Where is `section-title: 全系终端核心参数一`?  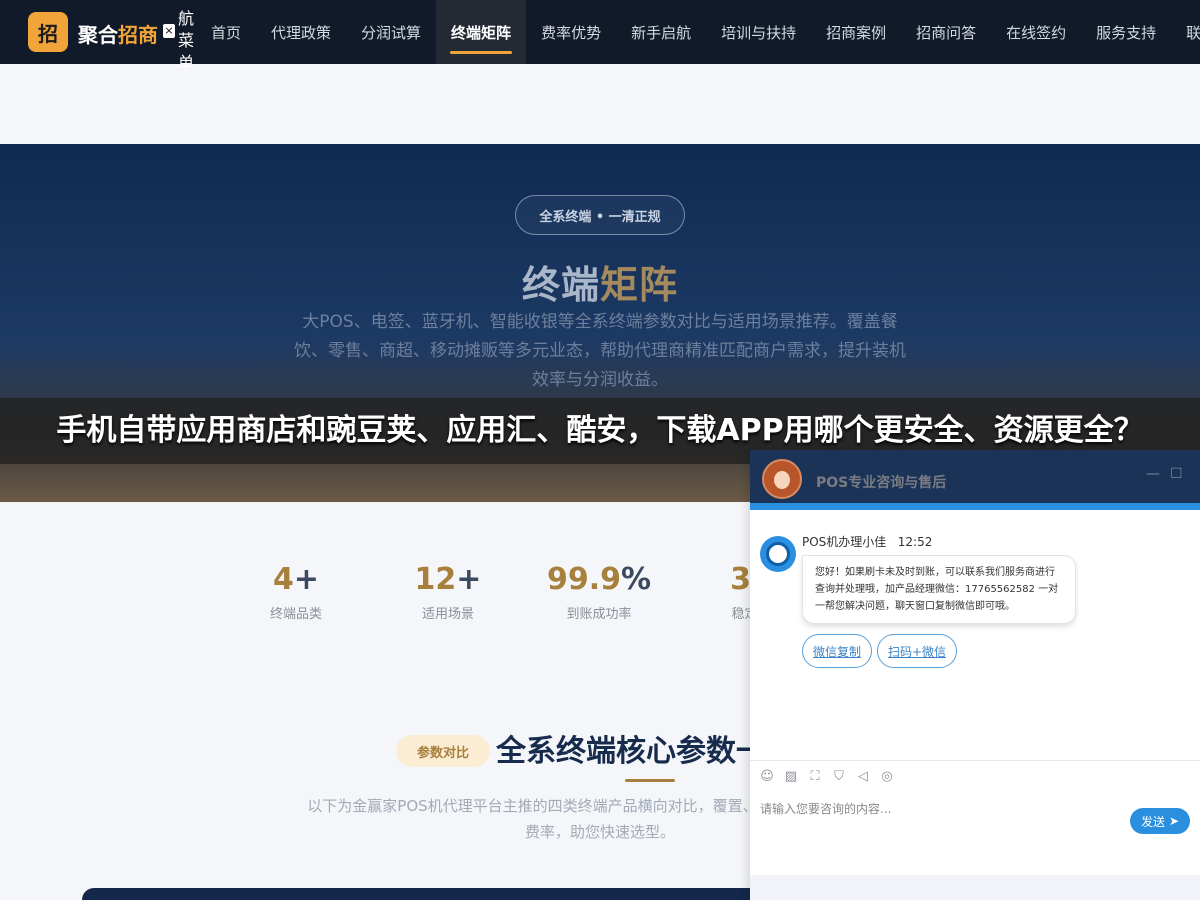 section-title: 全系终端核心参数一 is located at coordinates (631, 751).